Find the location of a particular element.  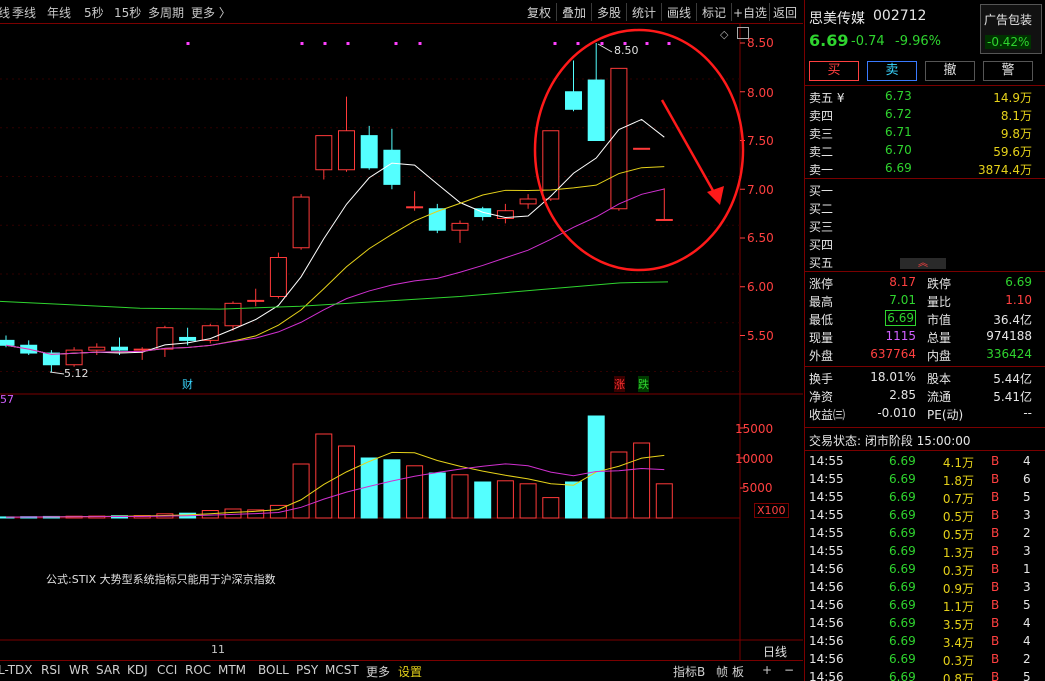

overlay-button: 叠加 is located at coordinates (574, 12).